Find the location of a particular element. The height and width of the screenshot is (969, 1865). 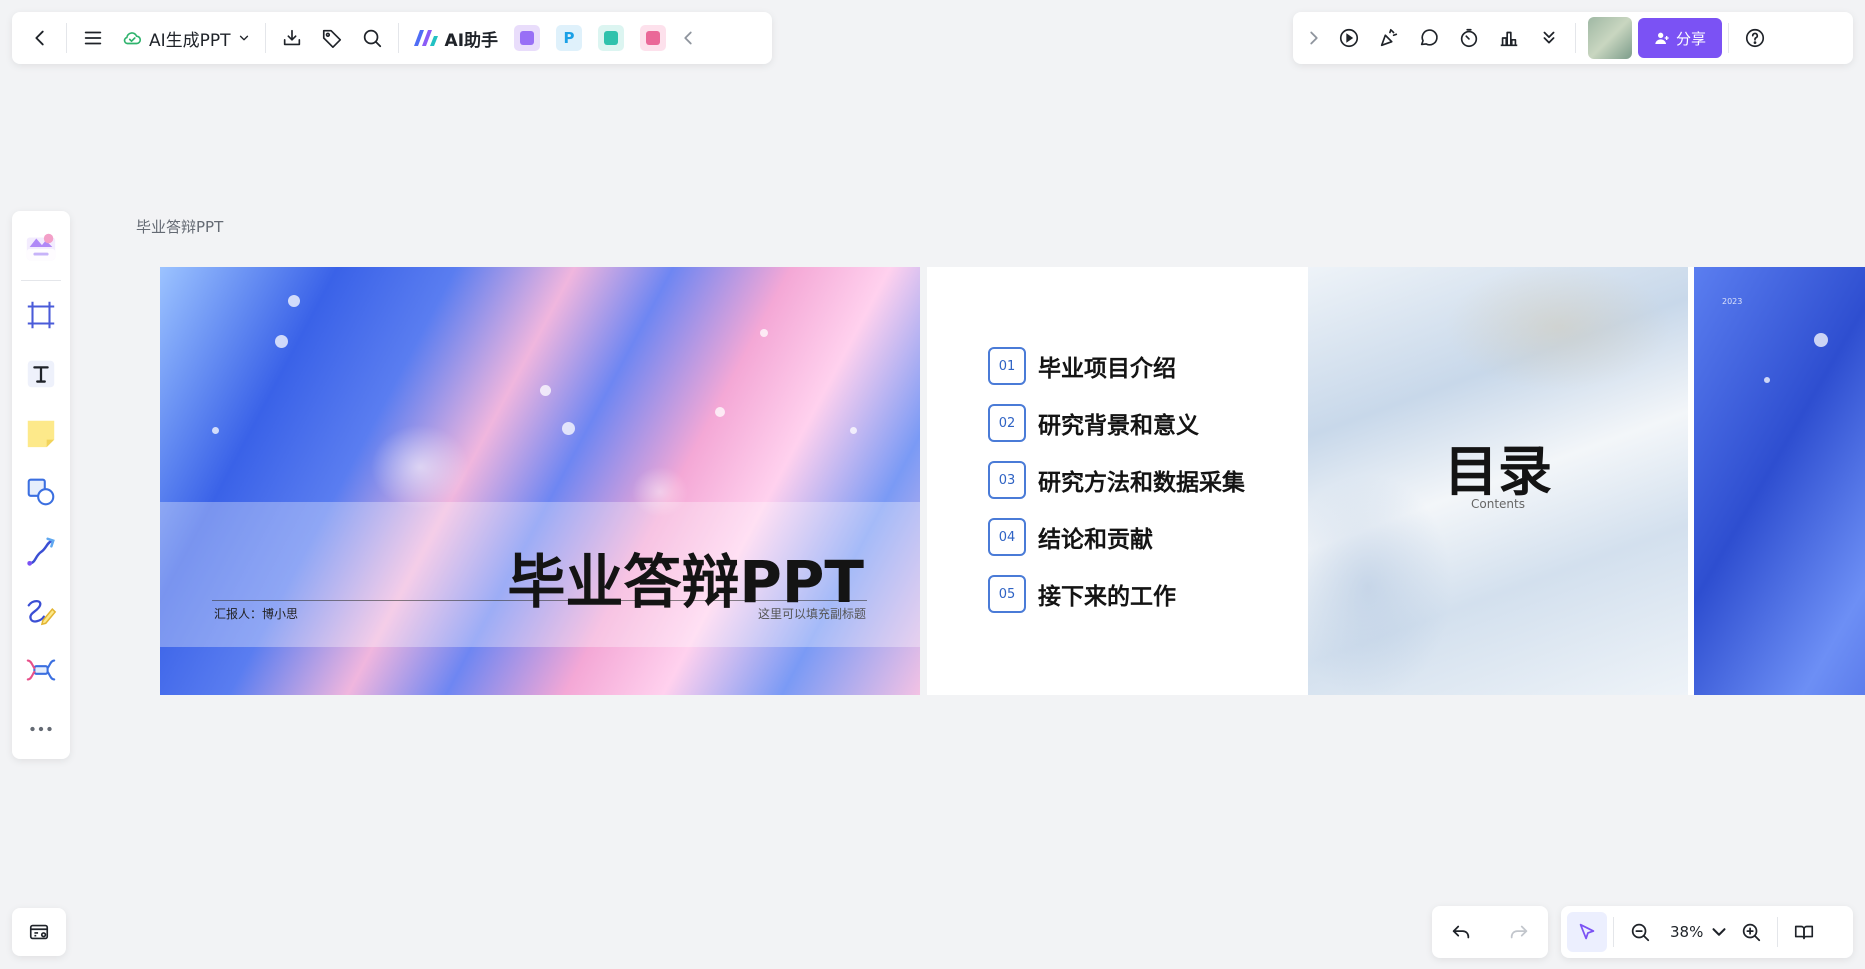

comment-button is located at coordinates (1429, 38).